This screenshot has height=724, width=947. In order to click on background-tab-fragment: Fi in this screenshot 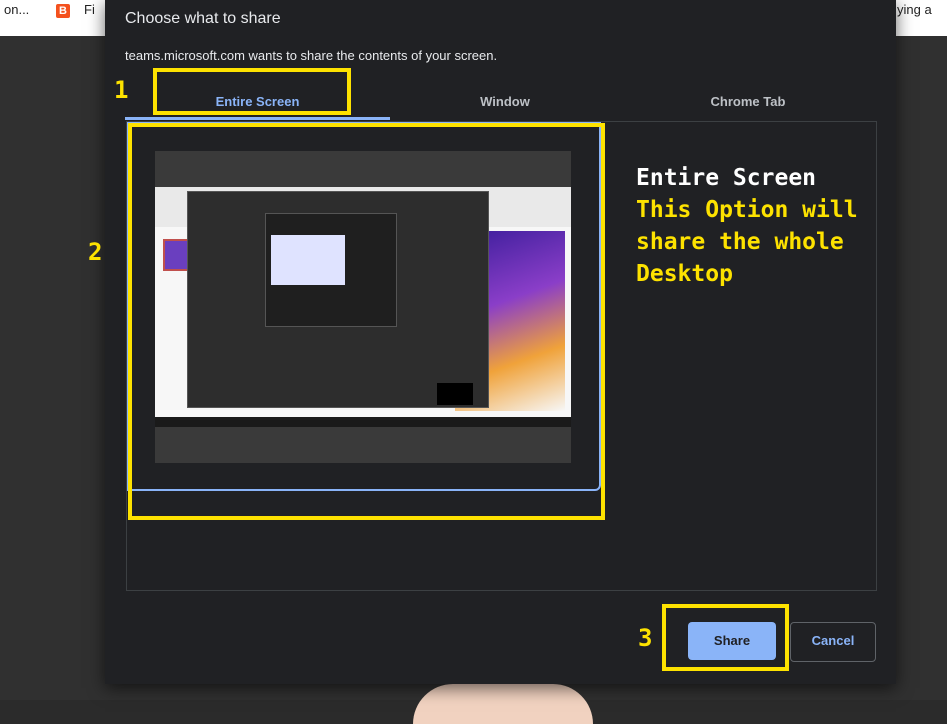, I will do `click(89, 9)`.